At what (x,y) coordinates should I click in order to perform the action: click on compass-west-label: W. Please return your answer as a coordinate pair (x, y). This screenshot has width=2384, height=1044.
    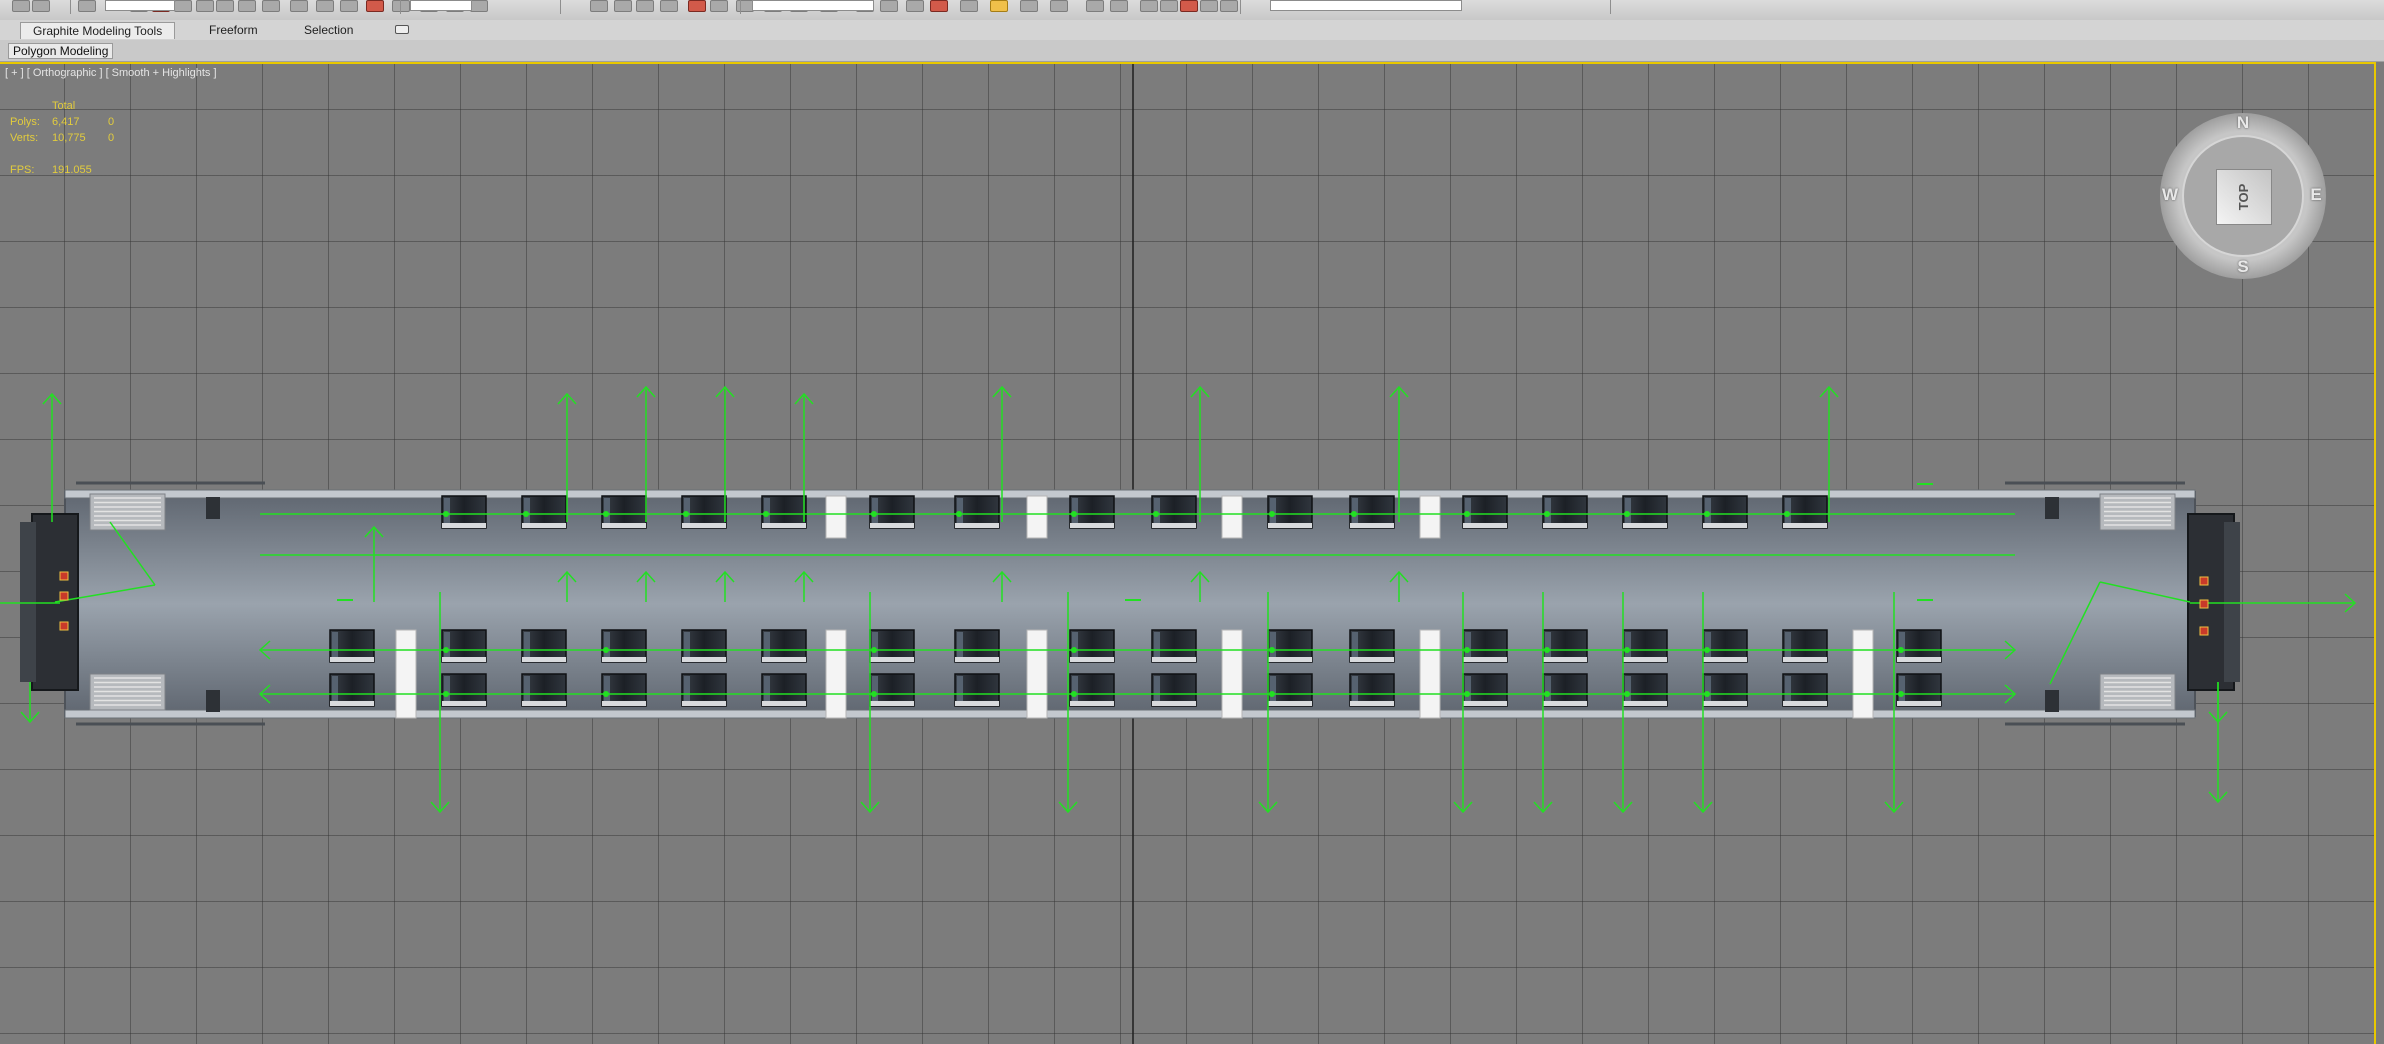
    Looking at the image, I should click on (2170, 195).